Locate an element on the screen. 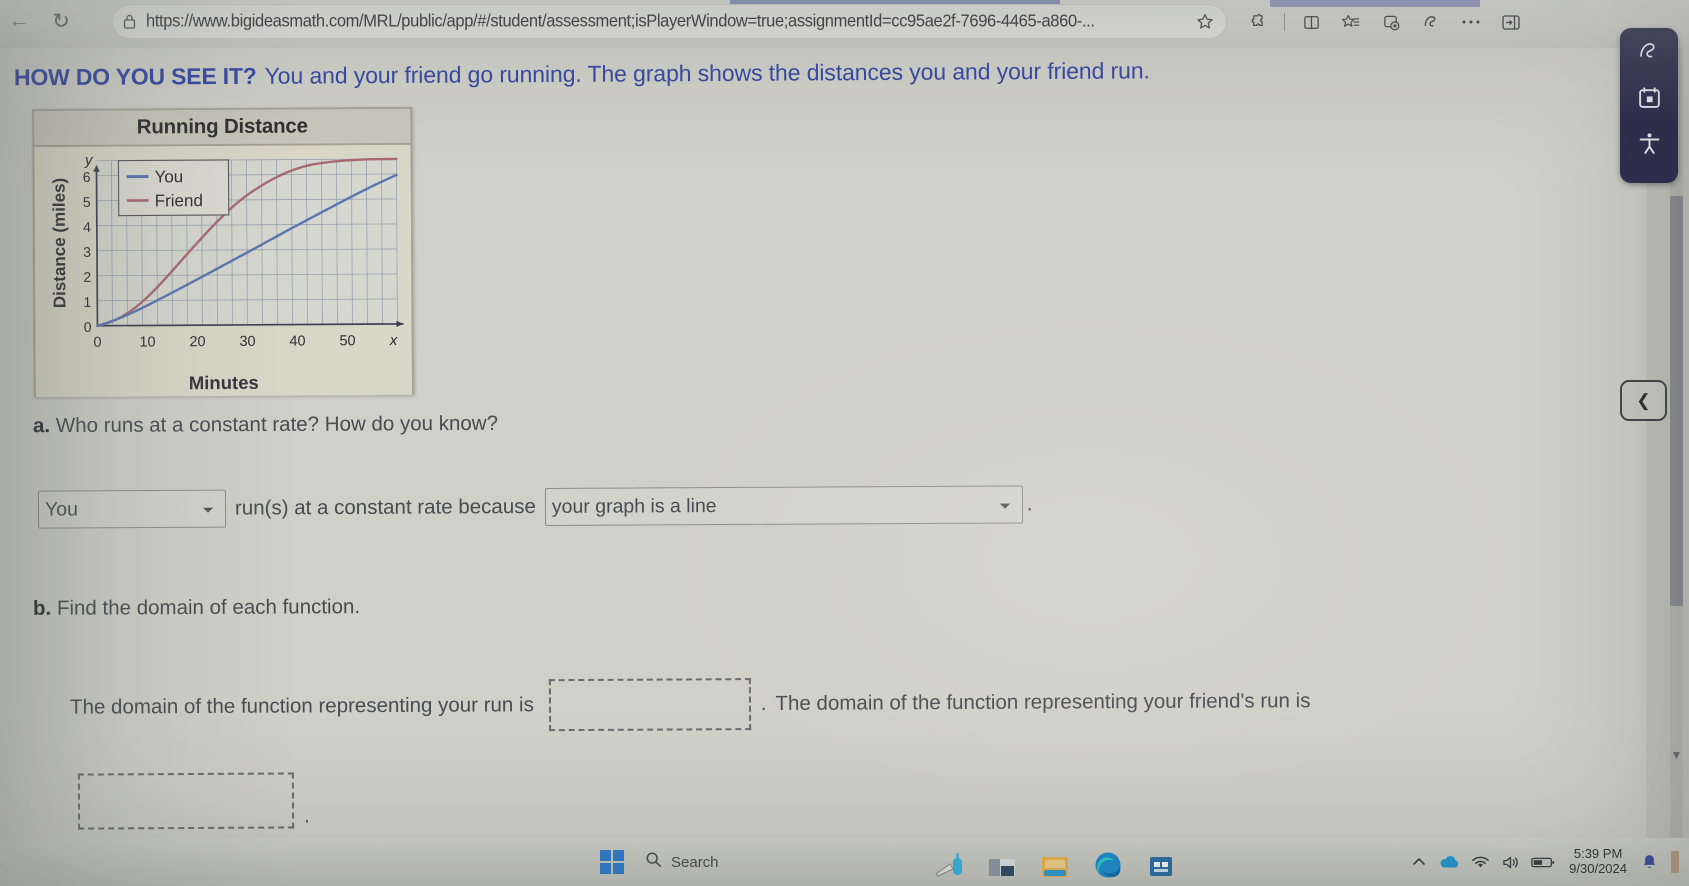  system-tray: 5:39 PM 9/30/2024 is located at coordinates (1546, 862).